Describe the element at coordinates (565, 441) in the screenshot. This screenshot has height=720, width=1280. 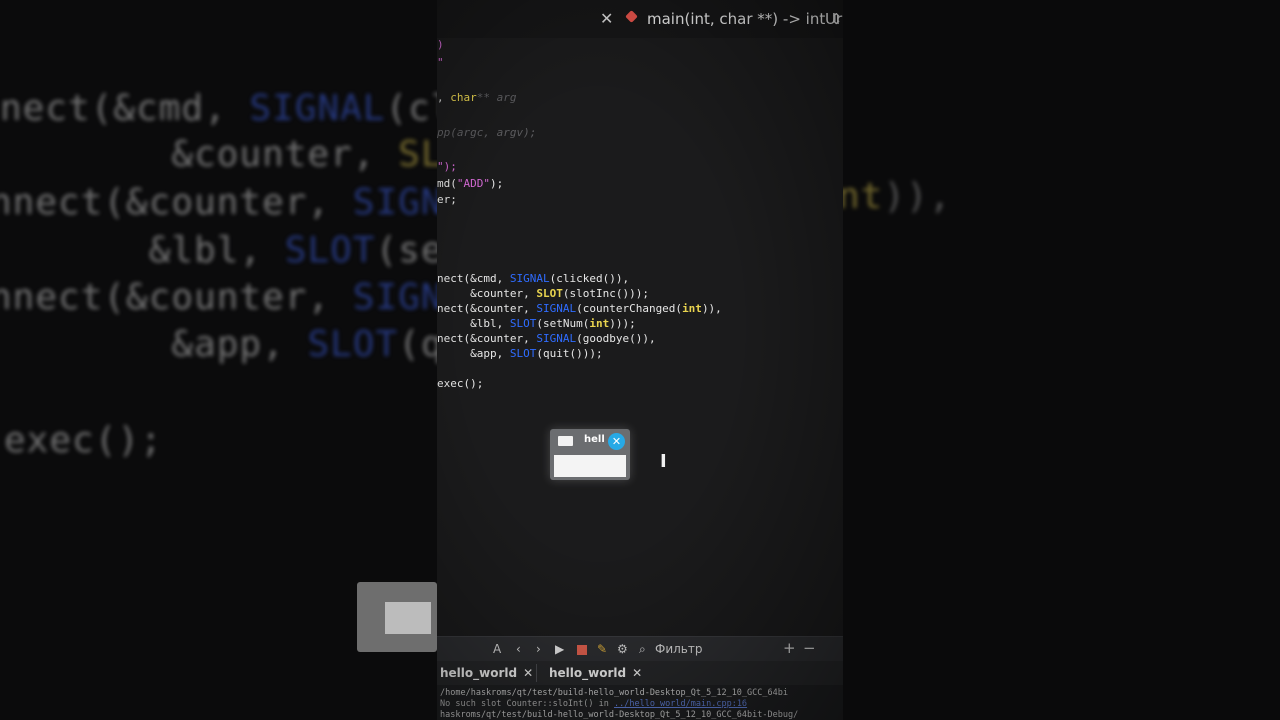
I see `window-icon` at that location.